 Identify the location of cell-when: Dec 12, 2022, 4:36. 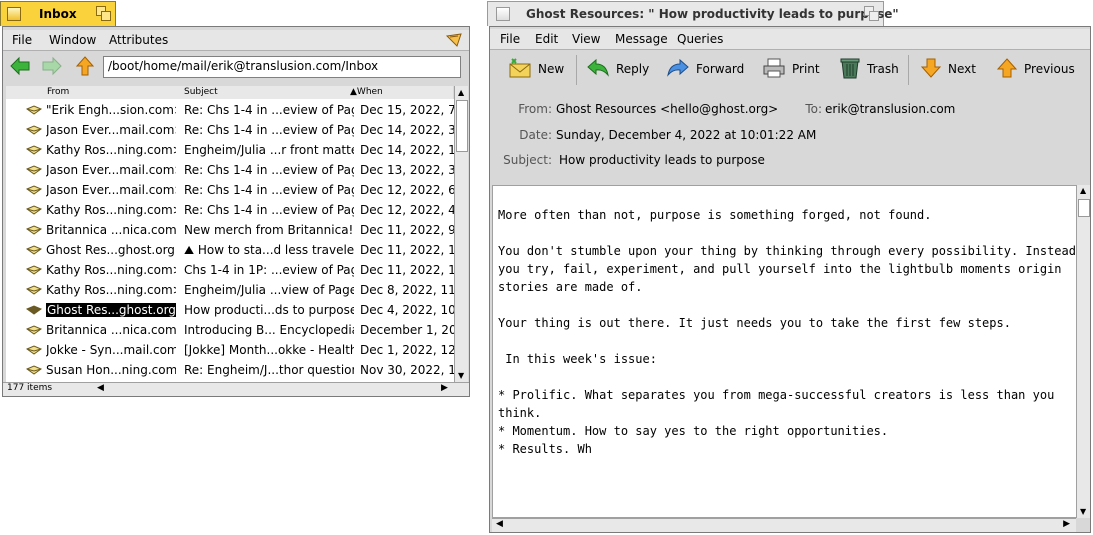
(408, 210).